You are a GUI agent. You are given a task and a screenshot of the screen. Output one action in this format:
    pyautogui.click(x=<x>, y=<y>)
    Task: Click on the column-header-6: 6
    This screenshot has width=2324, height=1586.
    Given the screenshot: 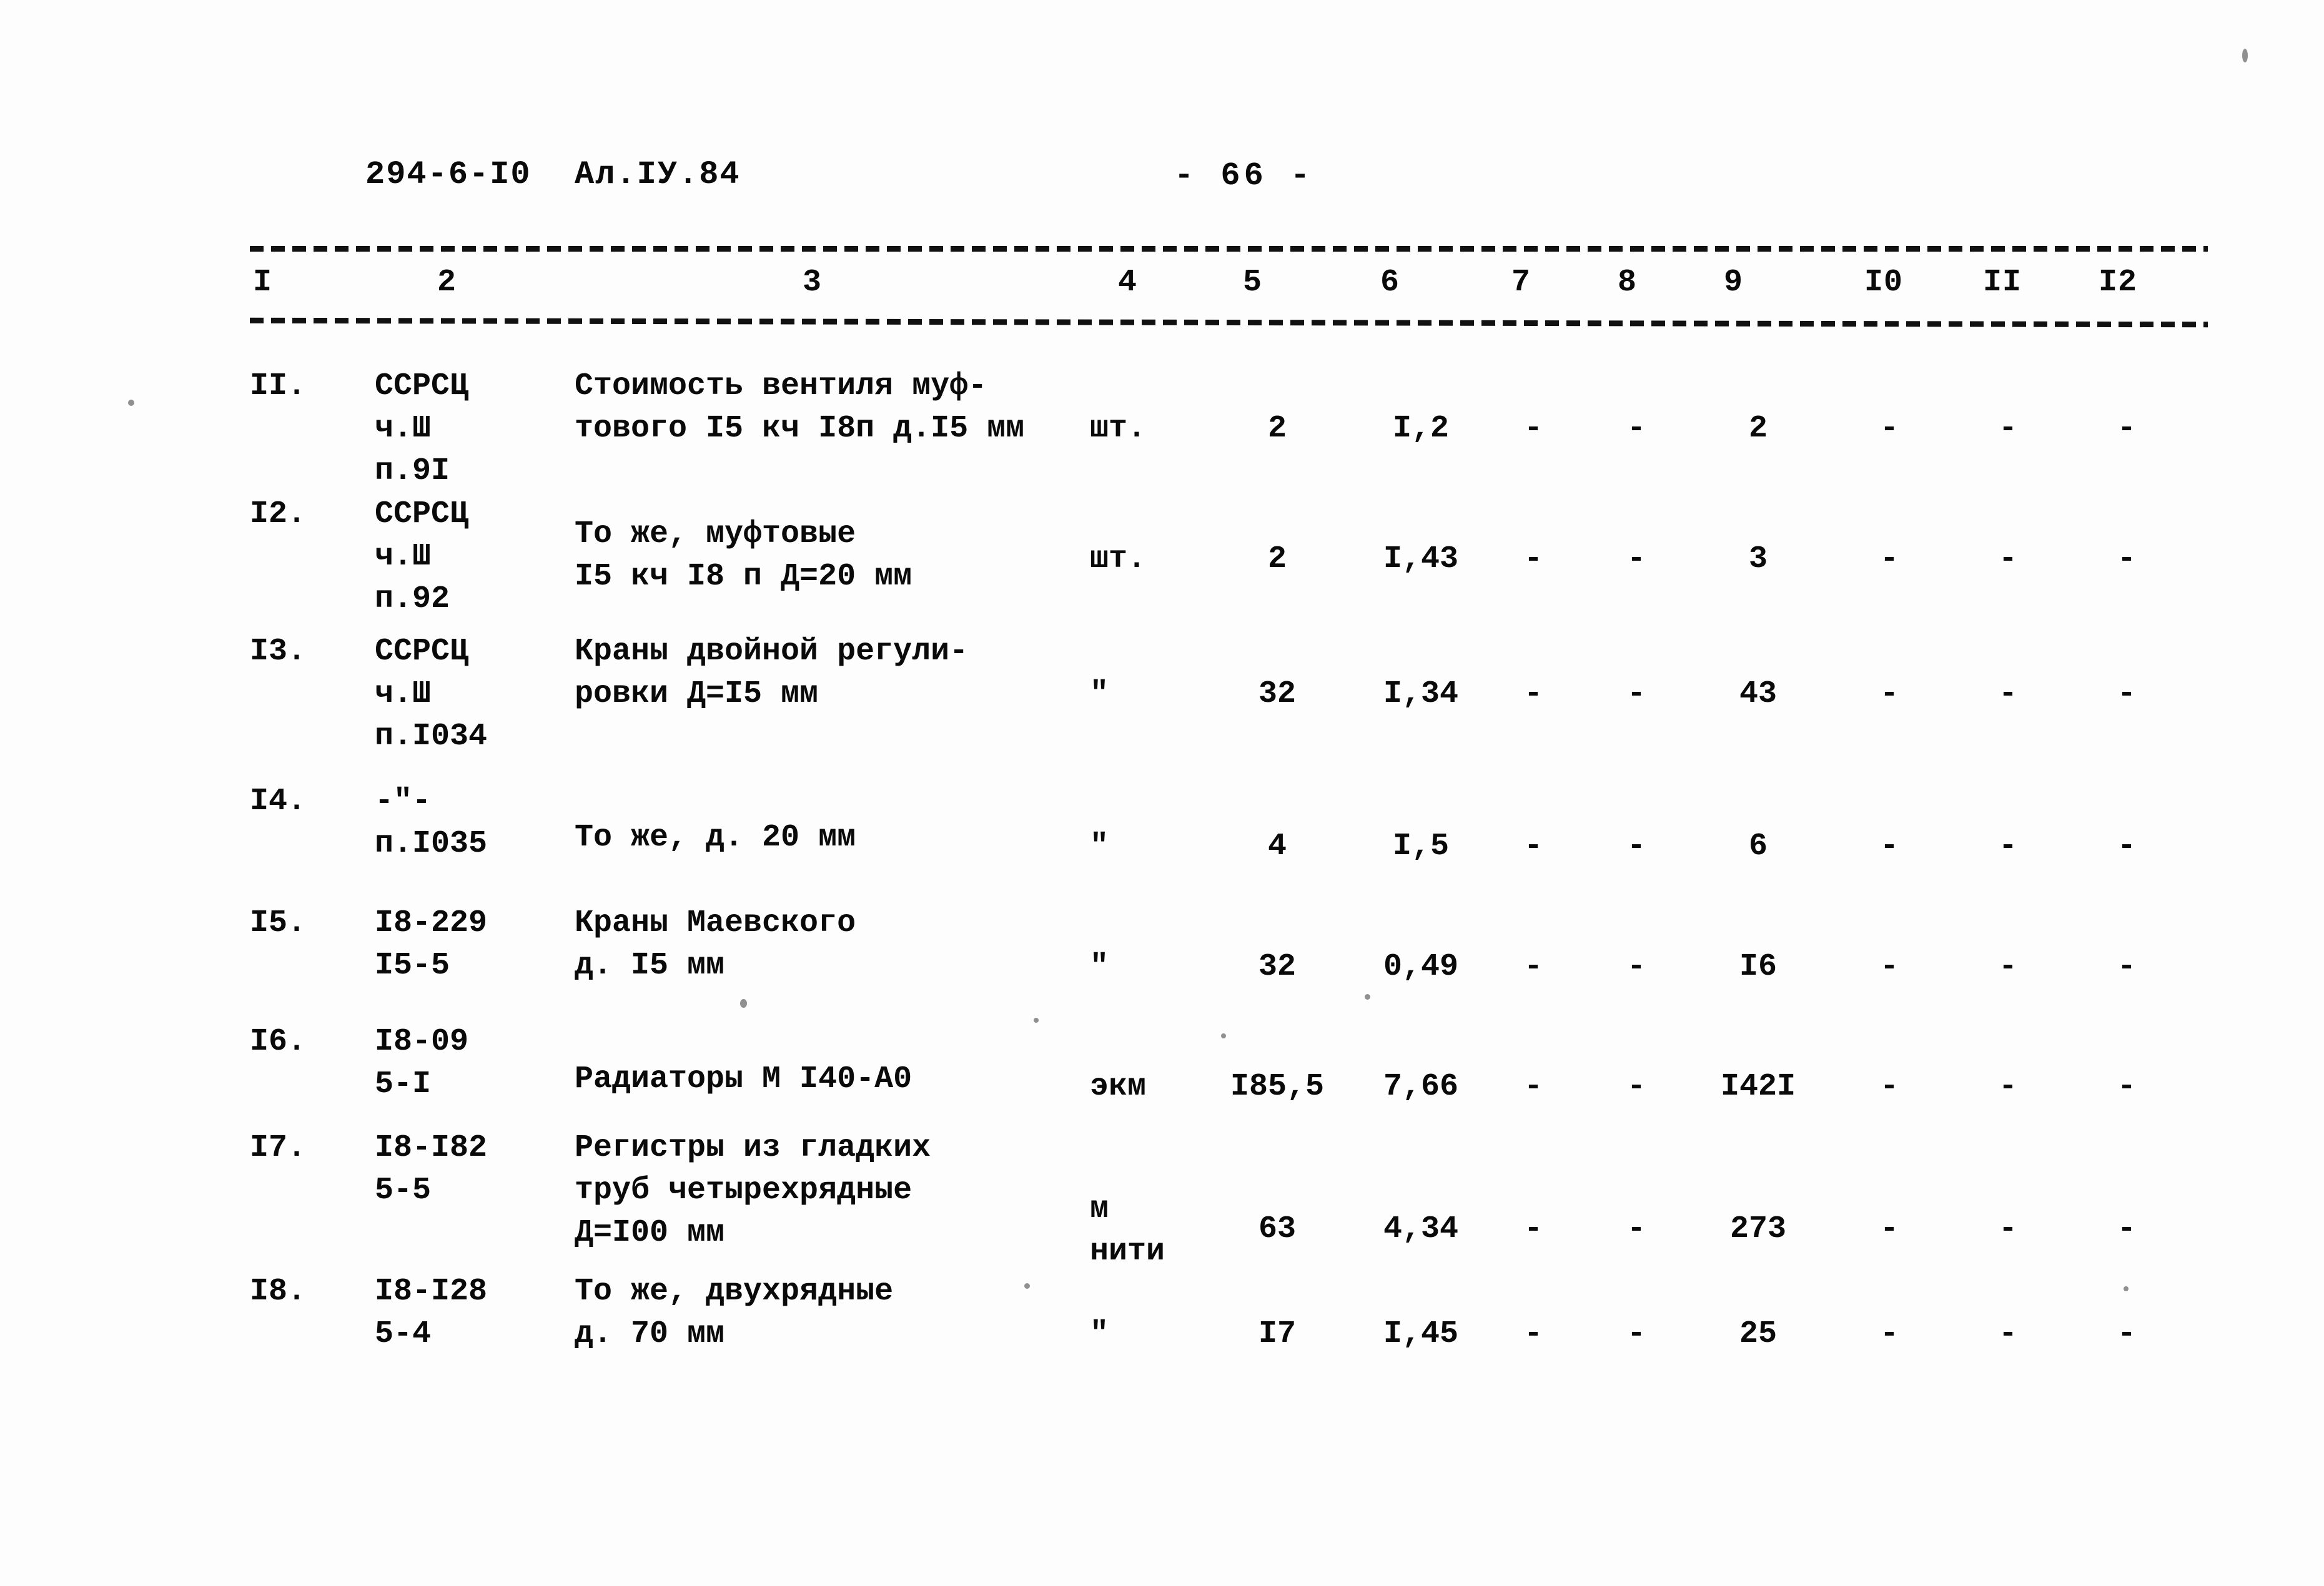 What is the action you would take?
    pyautogui.click(x=1390, y=282)
    